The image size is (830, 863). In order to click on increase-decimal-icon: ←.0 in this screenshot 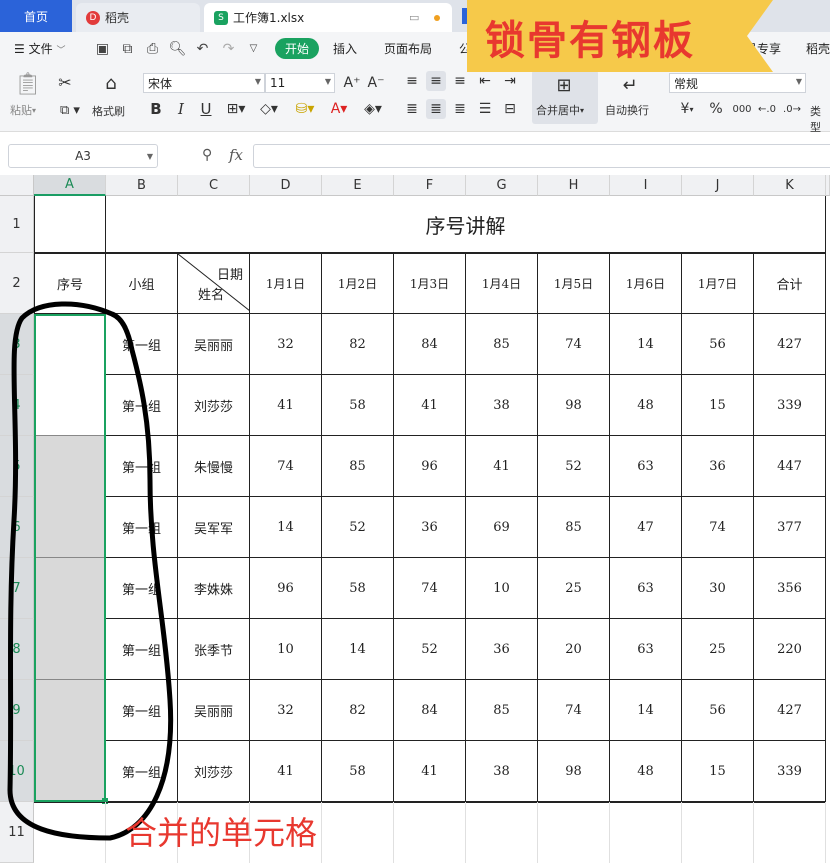, I will do `click(767, 109)`.